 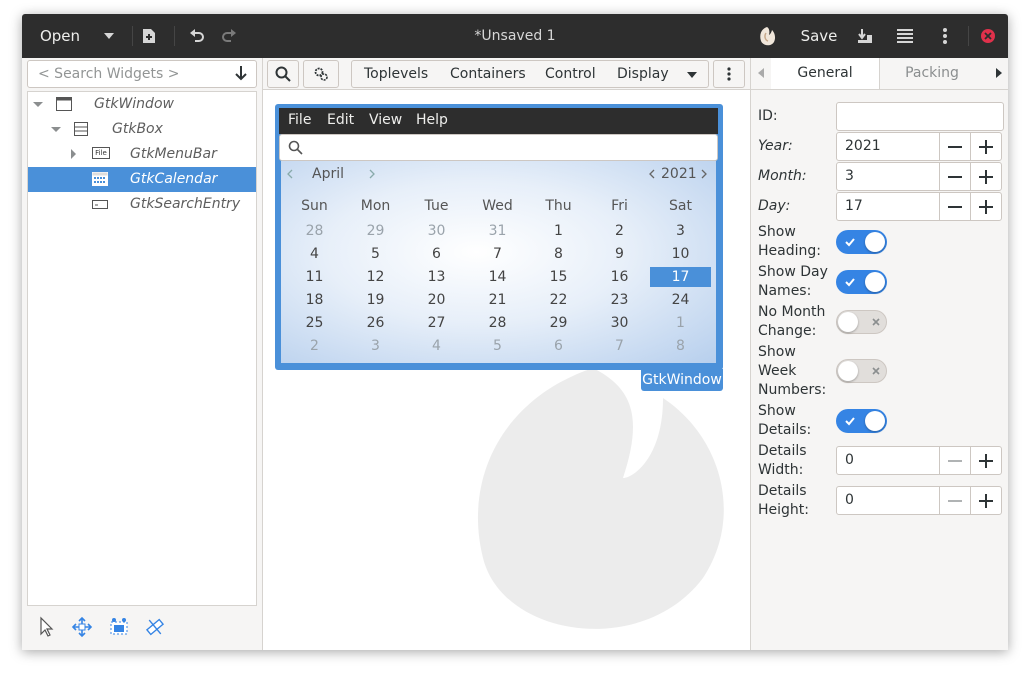 I want to click on month-field: 3, so click(x=888, y=176).